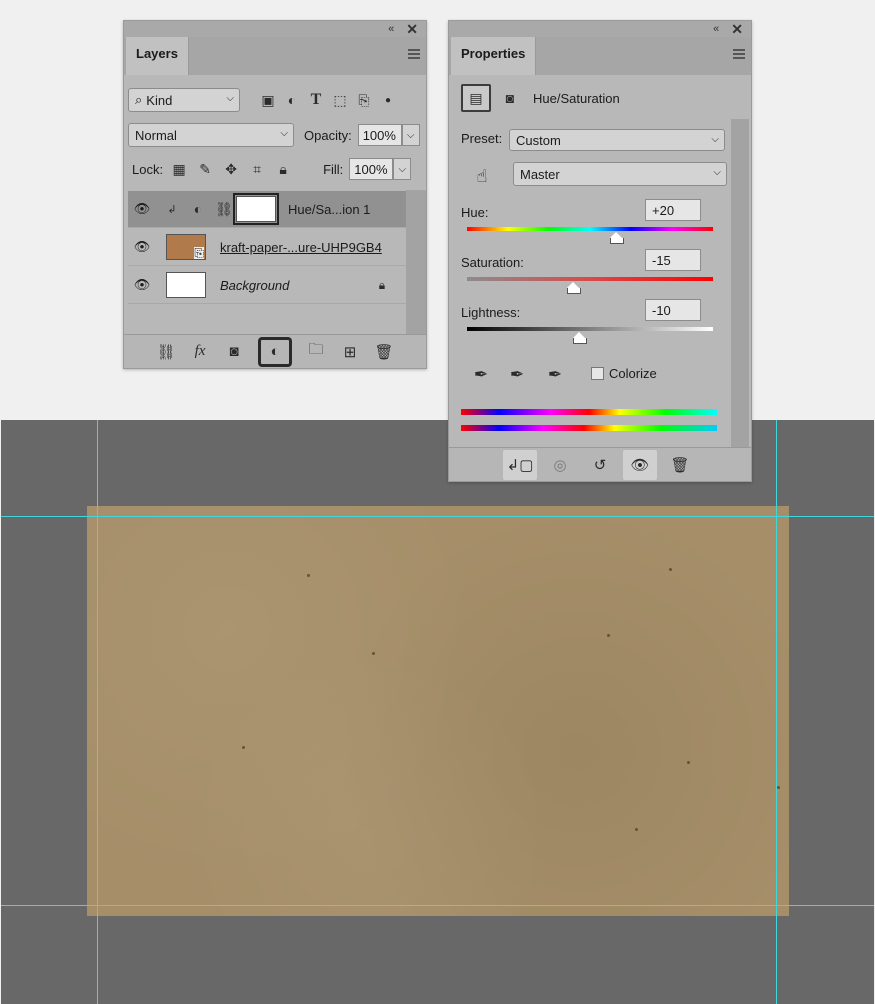 The height and width of the screenshot is (1004, 875). I want to click on lock-position-move-icon: ✥, so click(231, 169).